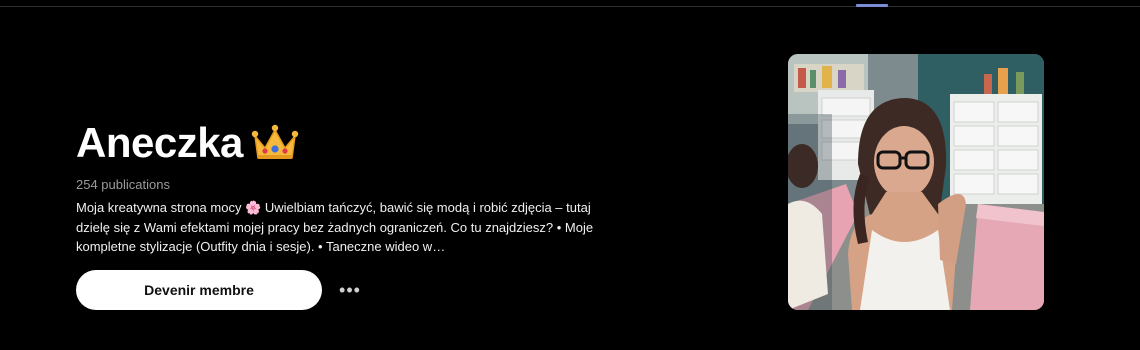  I want to click on header-divider, so click(570, 6).